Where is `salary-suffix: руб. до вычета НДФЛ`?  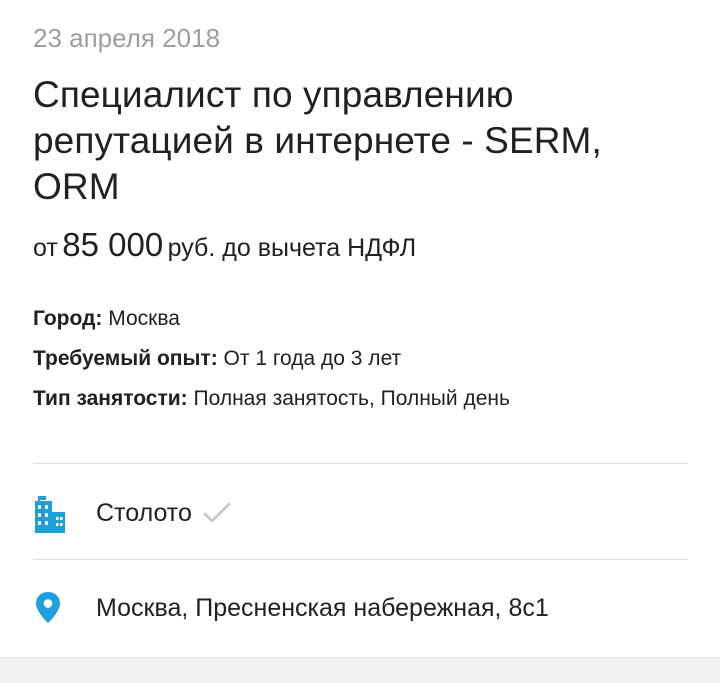 salary-suffix: руб. до вычета НДФЛ is located at coordinates (292, 248).